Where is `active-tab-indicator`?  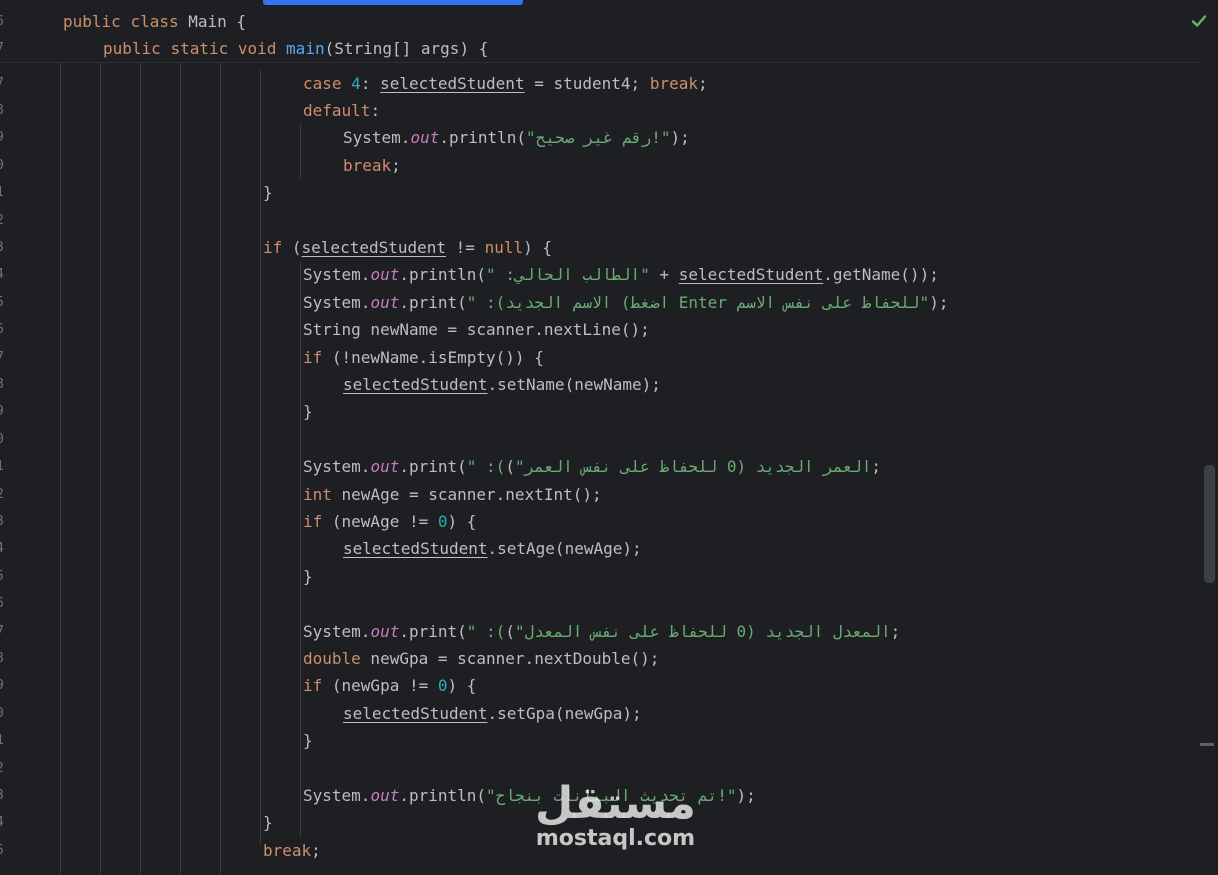
active-tab-indicator is located at coordinates (393, 2).